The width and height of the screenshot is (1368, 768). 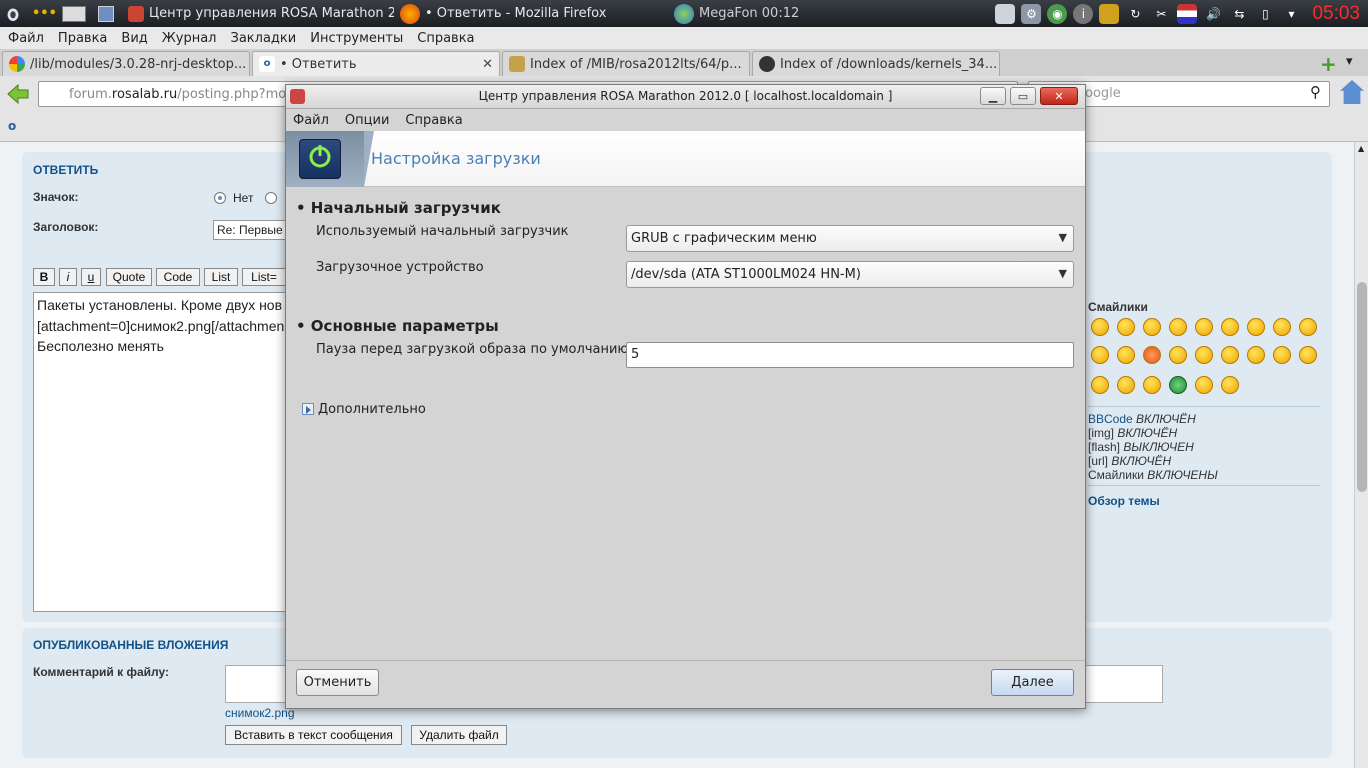 What do you see at coordinates (1336, 14) in the screenshot?
I see `clock: 05:03` at bounding box center [1336, 14].